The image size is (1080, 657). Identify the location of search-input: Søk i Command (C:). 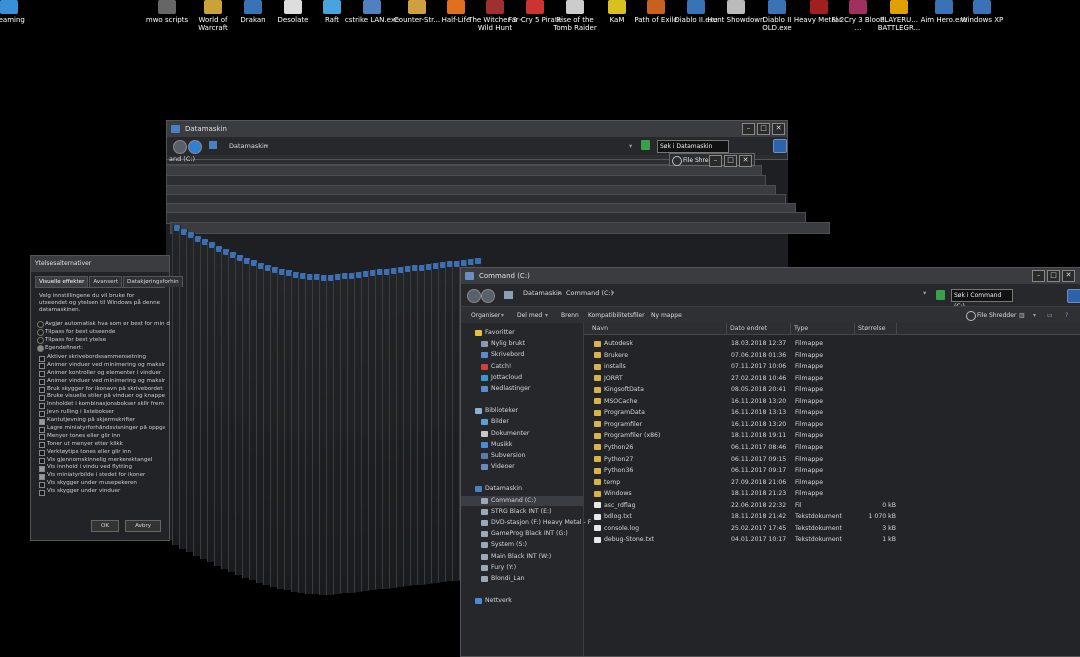
(982, 299).